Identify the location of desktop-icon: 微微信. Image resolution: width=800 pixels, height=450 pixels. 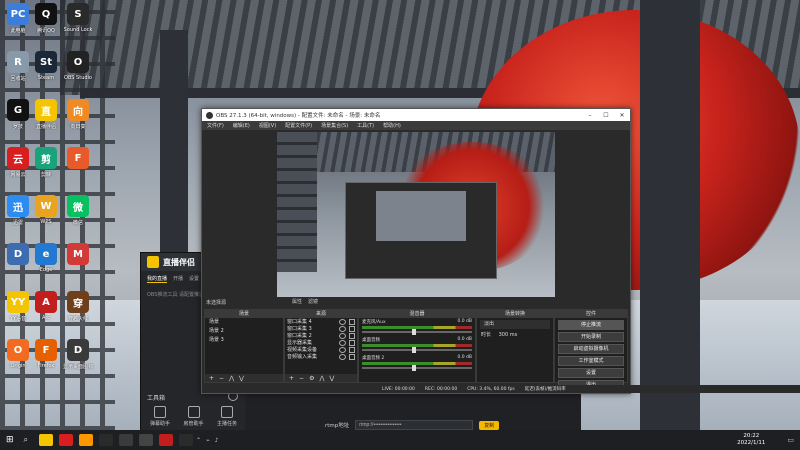
(78, 210).